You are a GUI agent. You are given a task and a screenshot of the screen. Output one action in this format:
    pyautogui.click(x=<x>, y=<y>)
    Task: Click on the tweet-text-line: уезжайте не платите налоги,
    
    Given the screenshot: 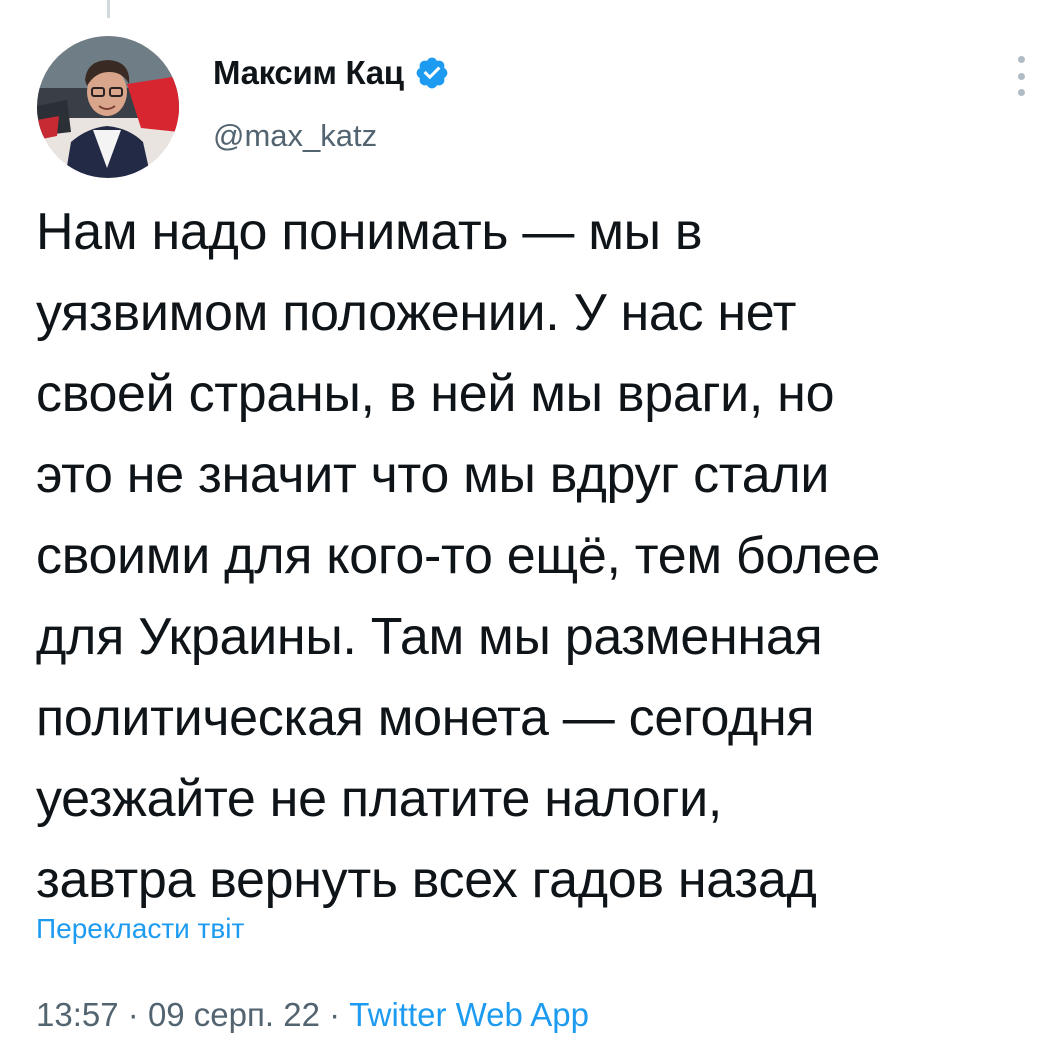 What is the action you would take?
    pyautogui.click(x=379, y=799)
    